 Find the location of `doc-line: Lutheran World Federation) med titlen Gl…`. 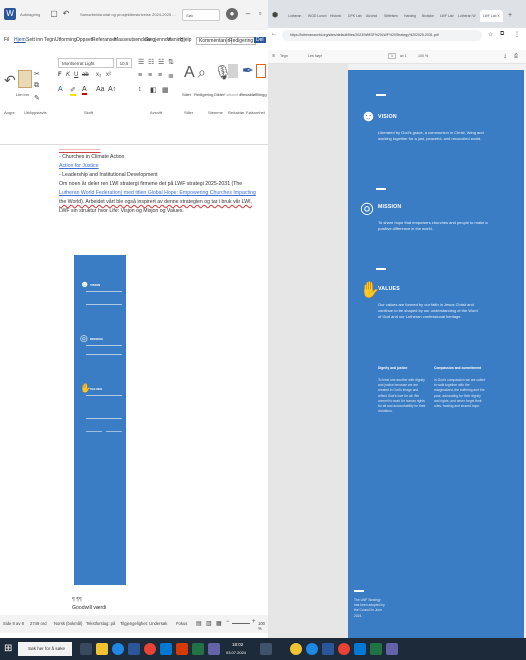

doc-line: Lutheran World Federation) med titlen Gl… is located at coordinates (157, 193).